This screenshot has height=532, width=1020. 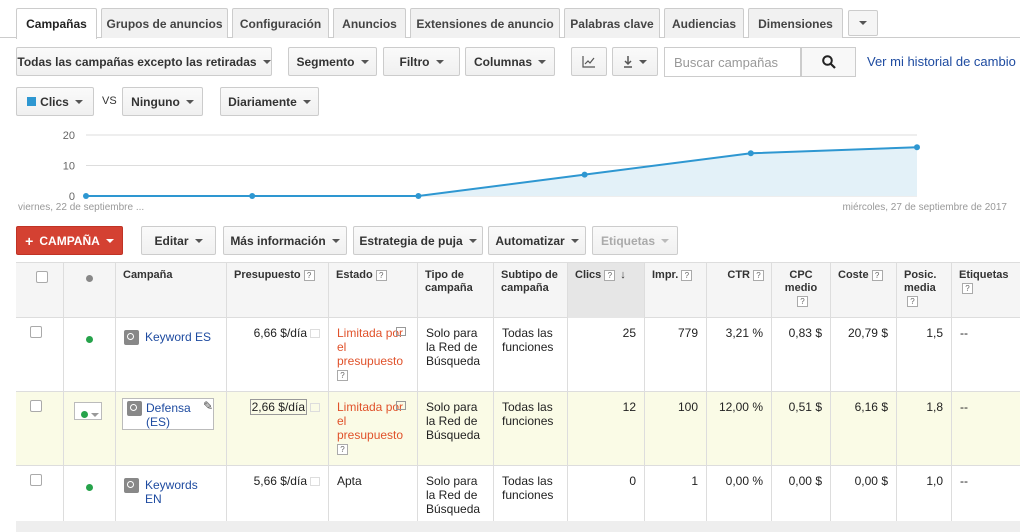 I want to click on bid-strategy-button: Estrategia de puja, so click(x=418, y=240).